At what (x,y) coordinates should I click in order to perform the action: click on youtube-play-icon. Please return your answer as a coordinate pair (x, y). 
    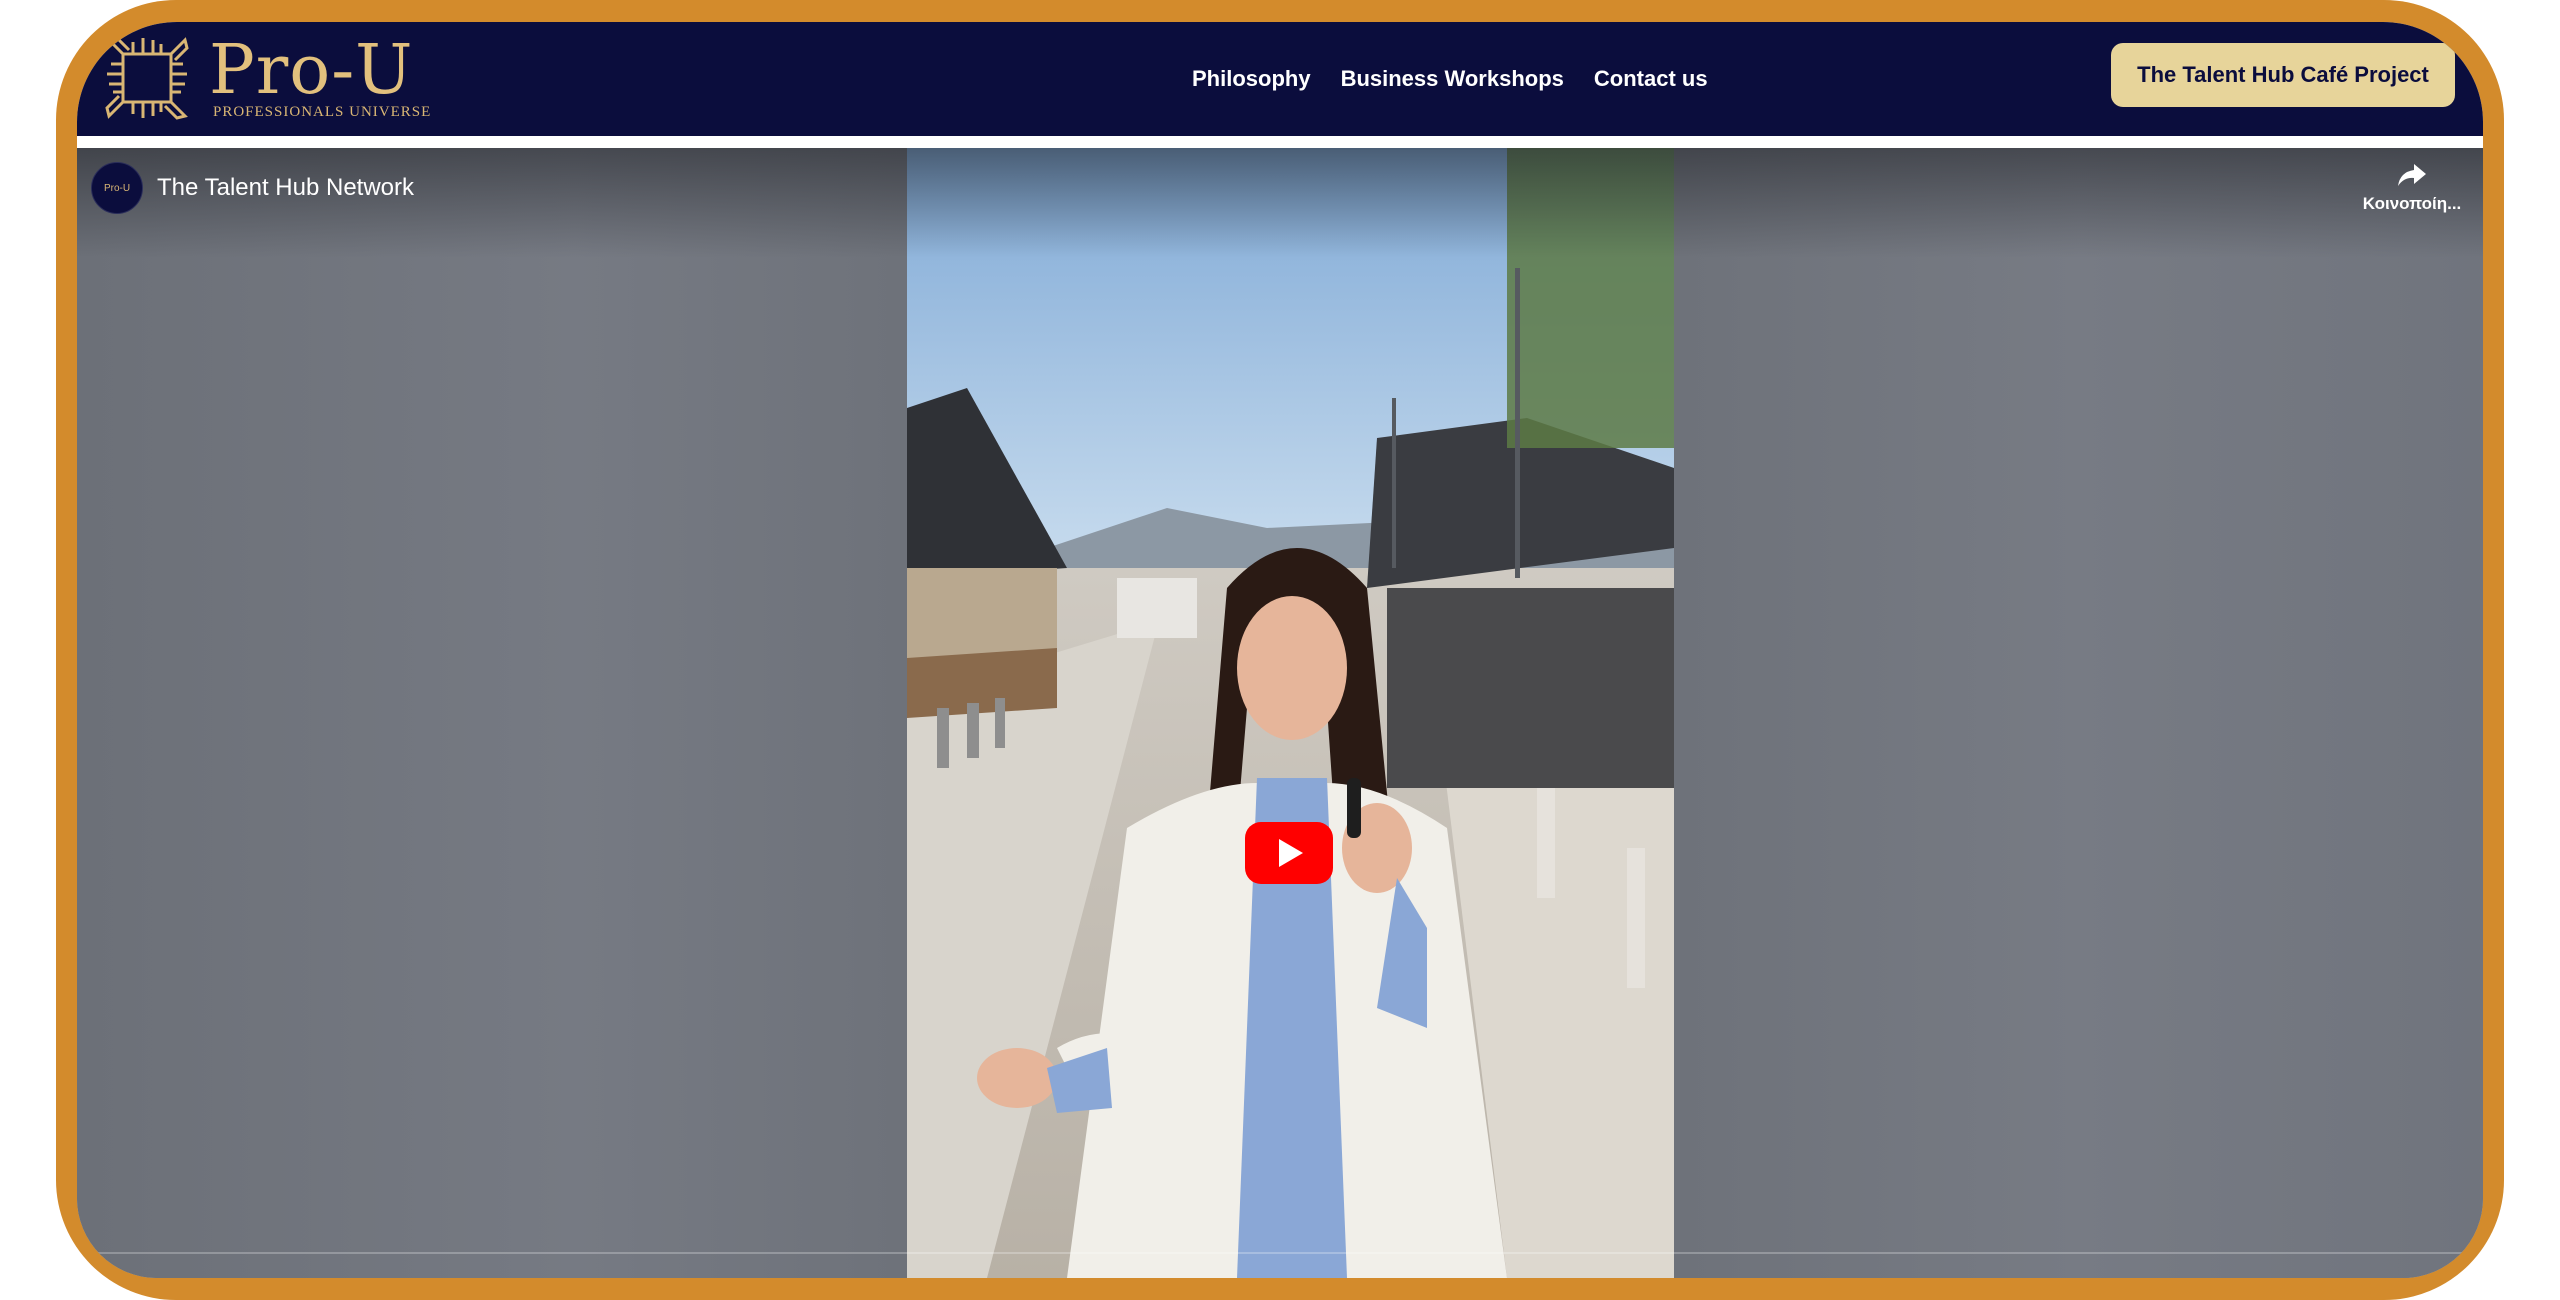
    Looking at the image, I should click on (1289, 853).